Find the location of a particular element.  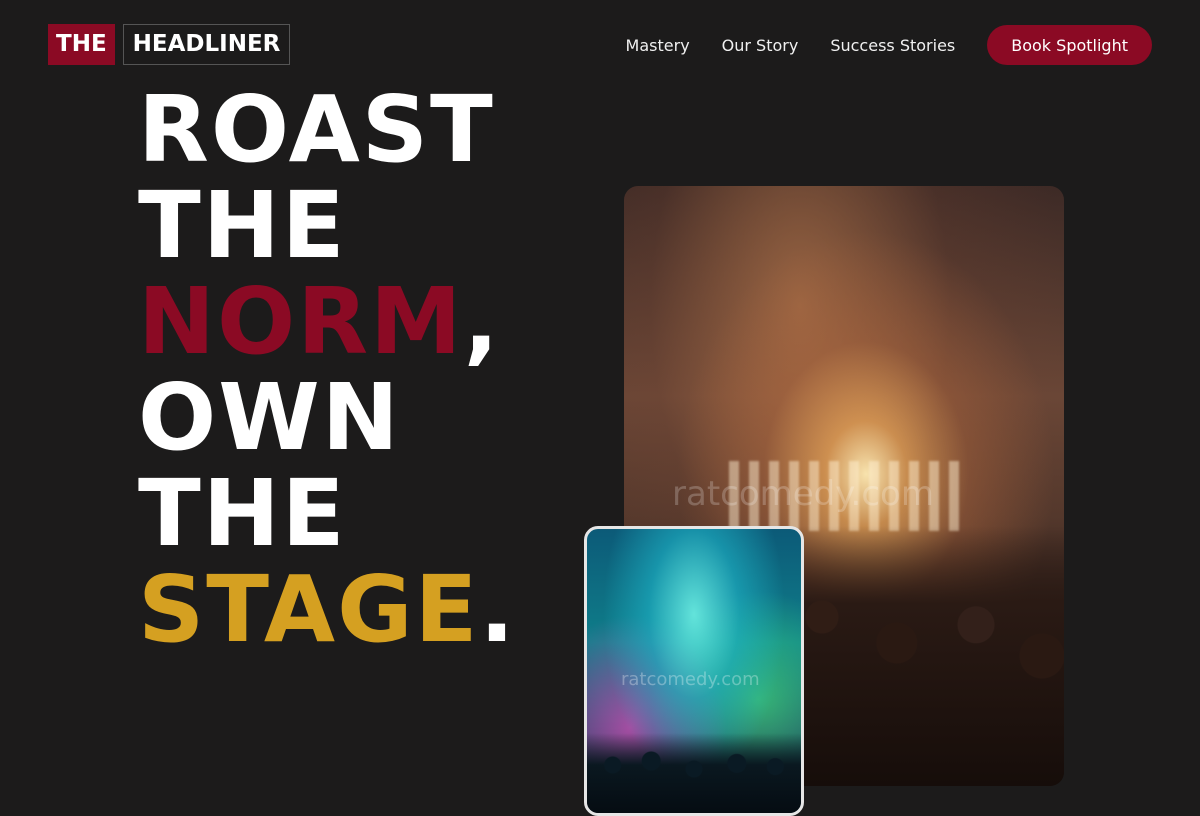

concert-photo-small: ratcomedy.com is located at coordinates (694, 671).